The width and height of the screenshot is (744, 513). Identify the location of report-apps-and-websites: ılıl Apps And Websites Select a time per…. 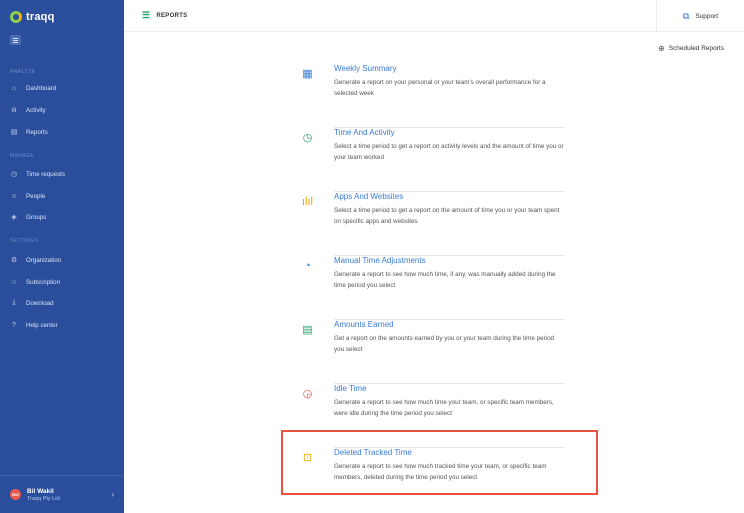
(430, 224).